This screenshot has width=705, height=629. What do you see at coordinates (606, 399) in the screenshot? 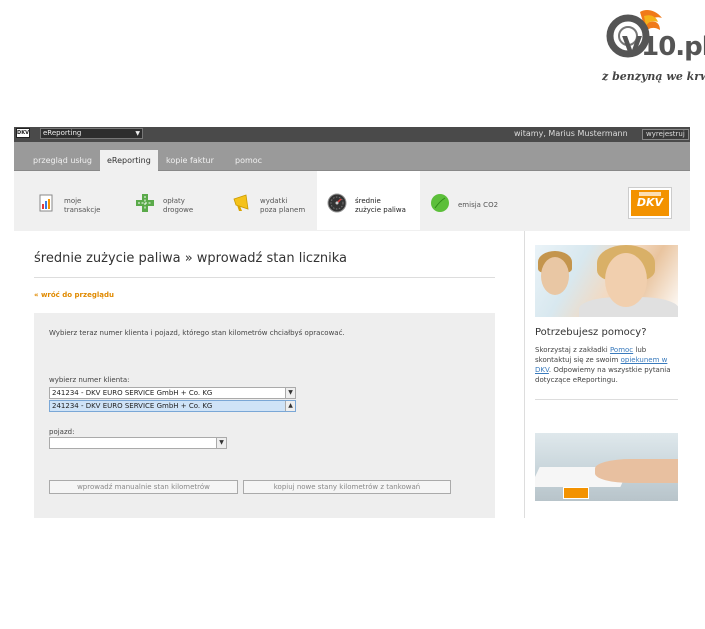
I see `sidebar-divider` at bounding box center [606, 399].